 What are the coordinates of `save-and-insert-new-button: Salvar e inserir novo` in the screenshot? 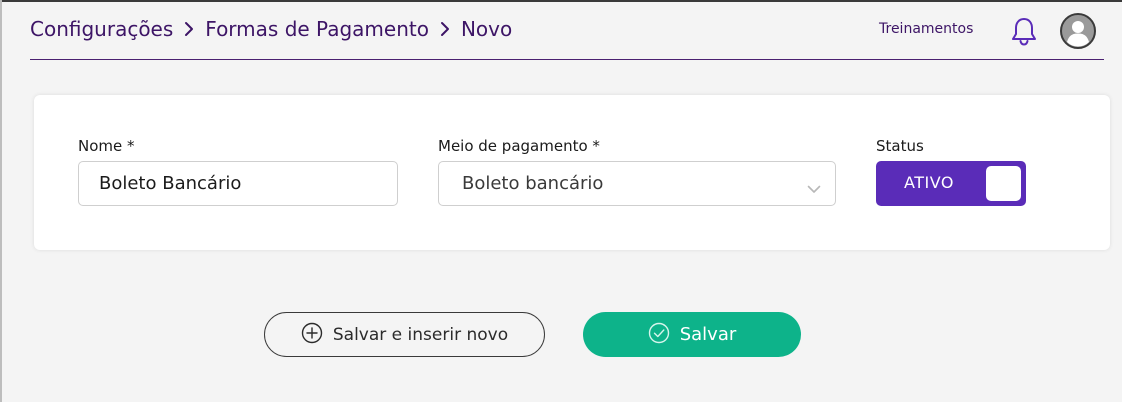 It's located at (404, 334).